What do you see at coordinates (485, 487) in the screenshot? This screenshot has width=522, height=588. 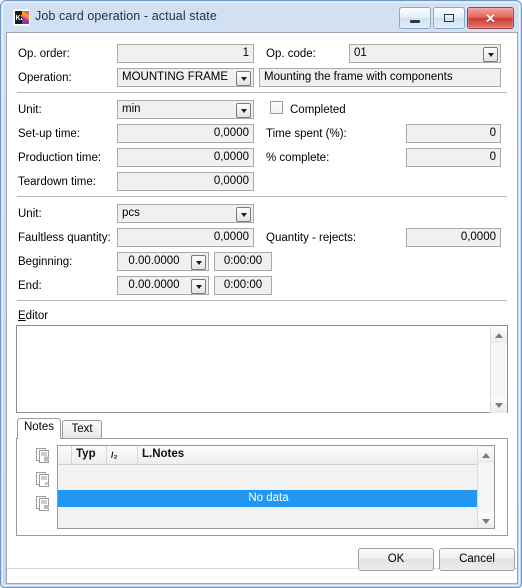 I see `notes-grid-scrollbar` at bounding box center [485, 487].